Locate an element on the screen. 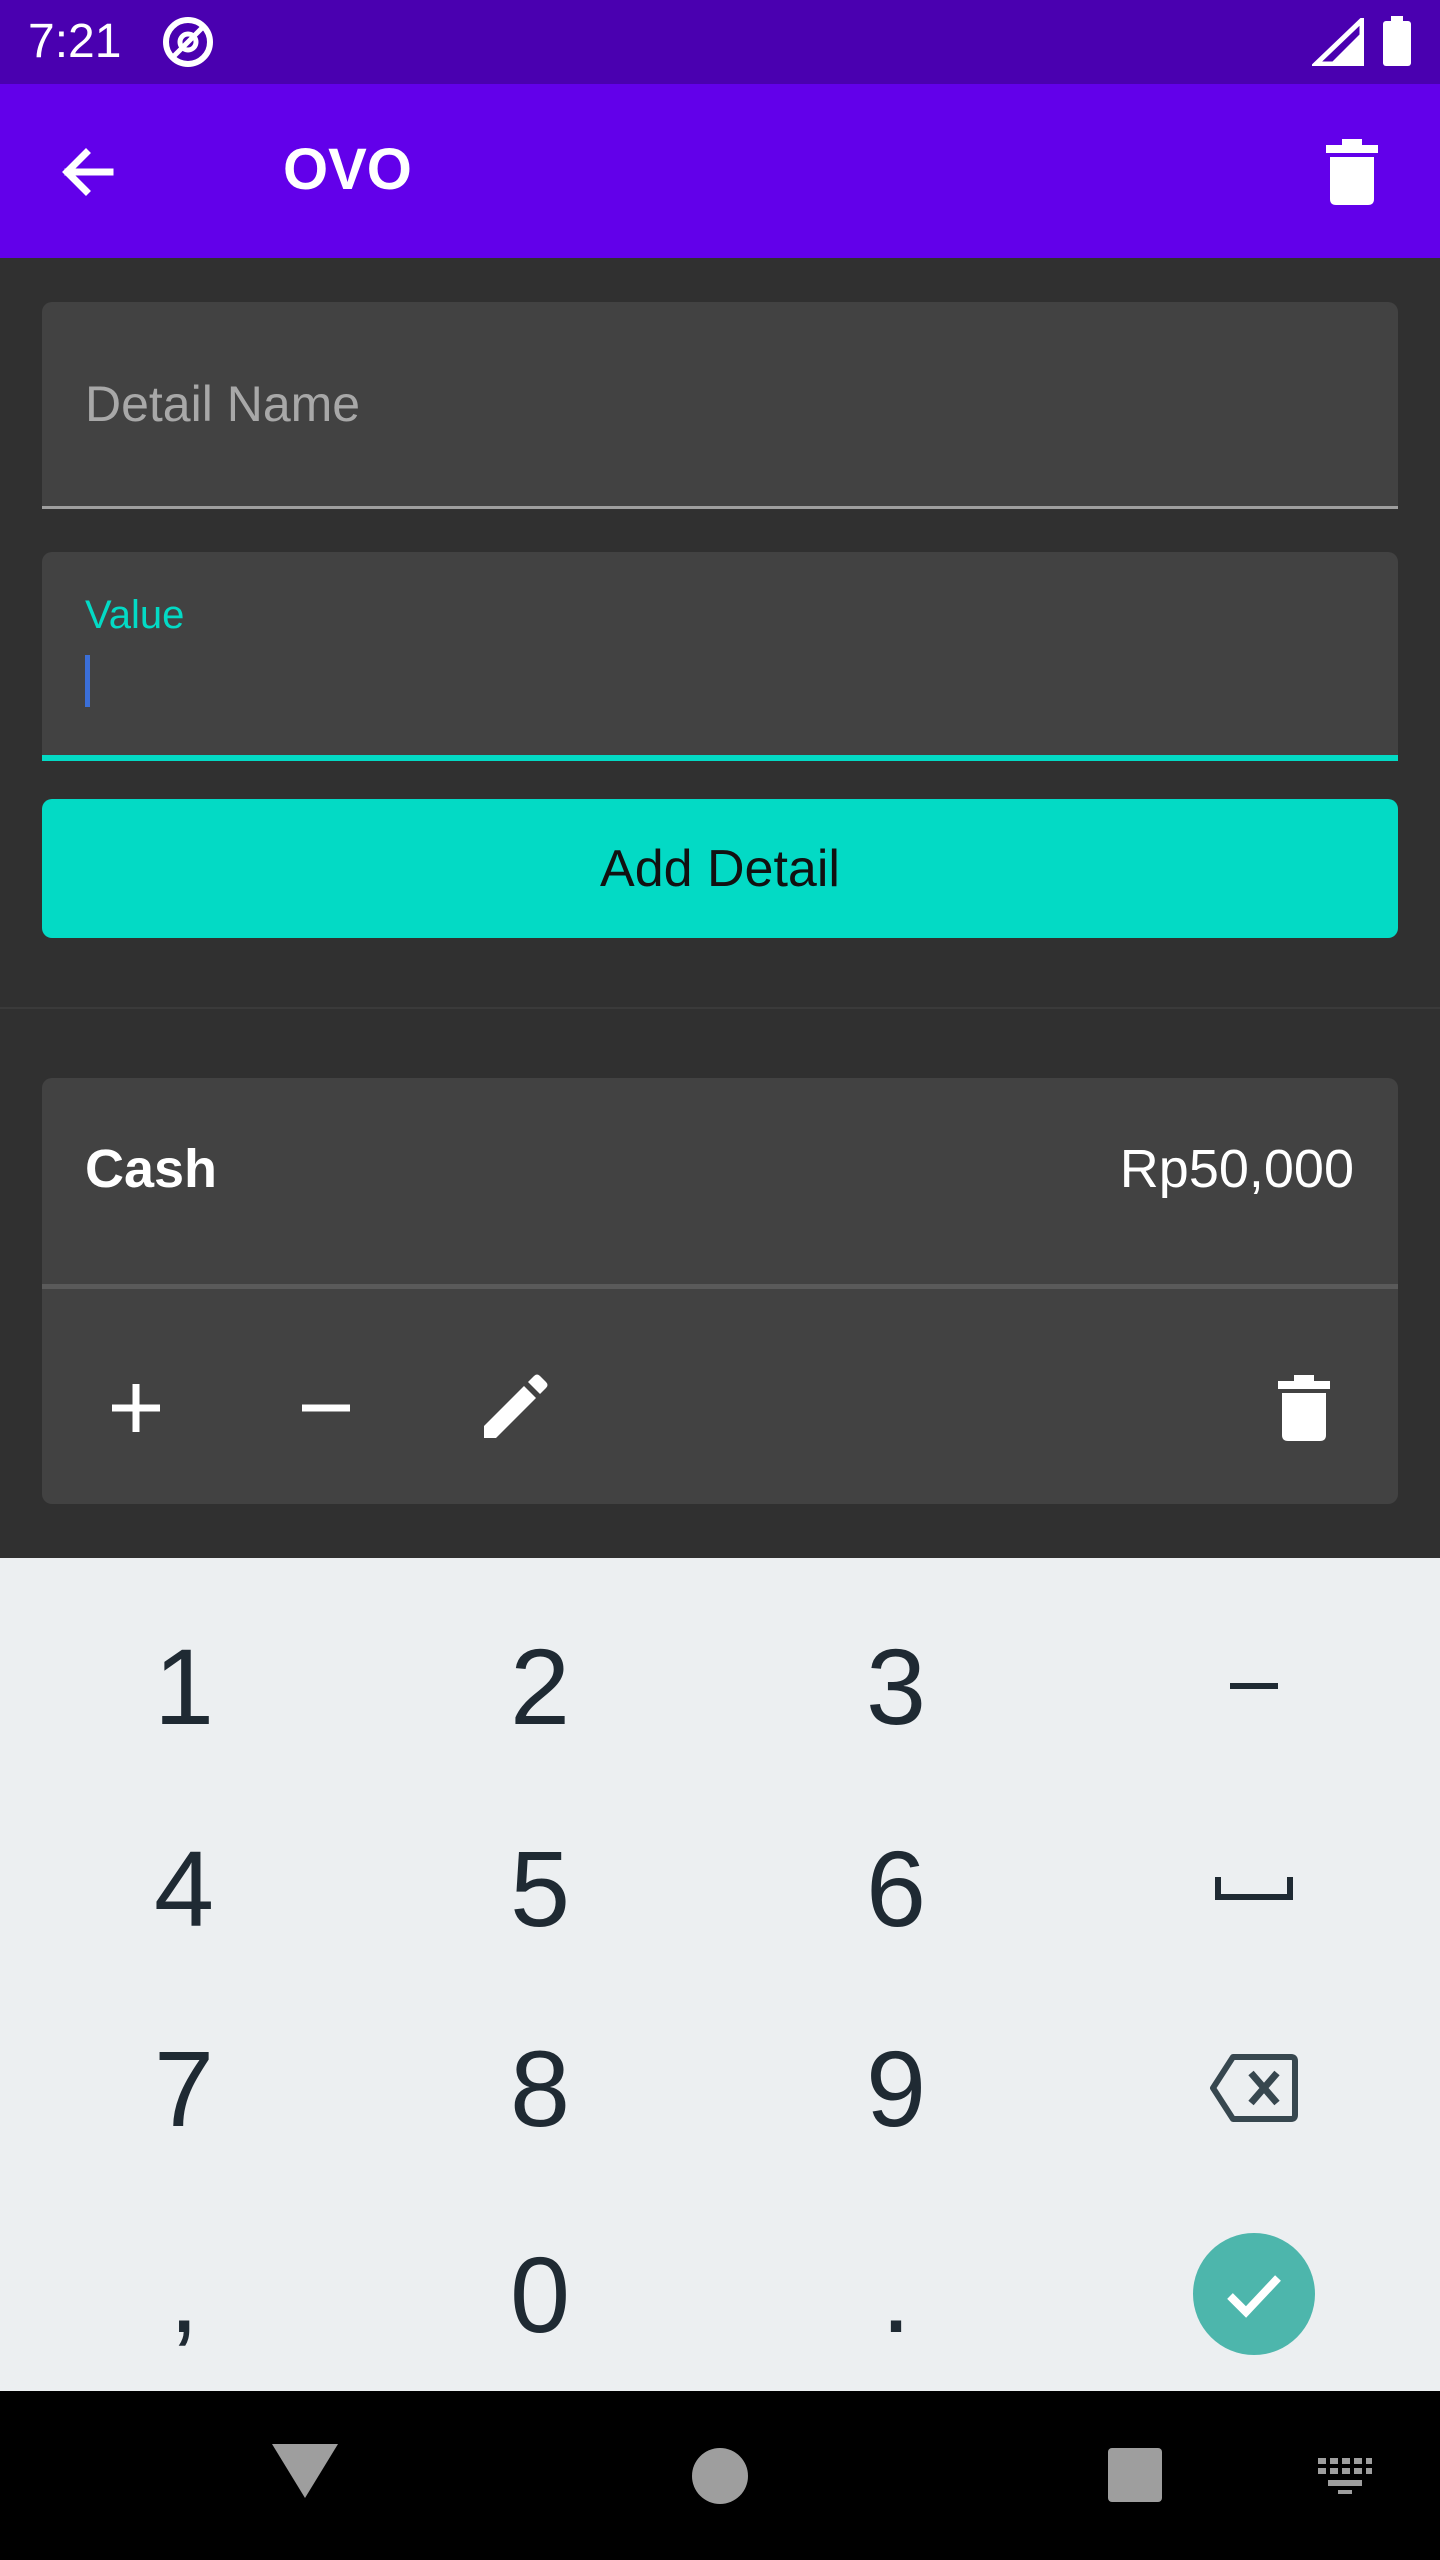 Image resolution: width=1440 pixels, height=2560 pixels. confirm-button is located at coordinates (1254, 2294).